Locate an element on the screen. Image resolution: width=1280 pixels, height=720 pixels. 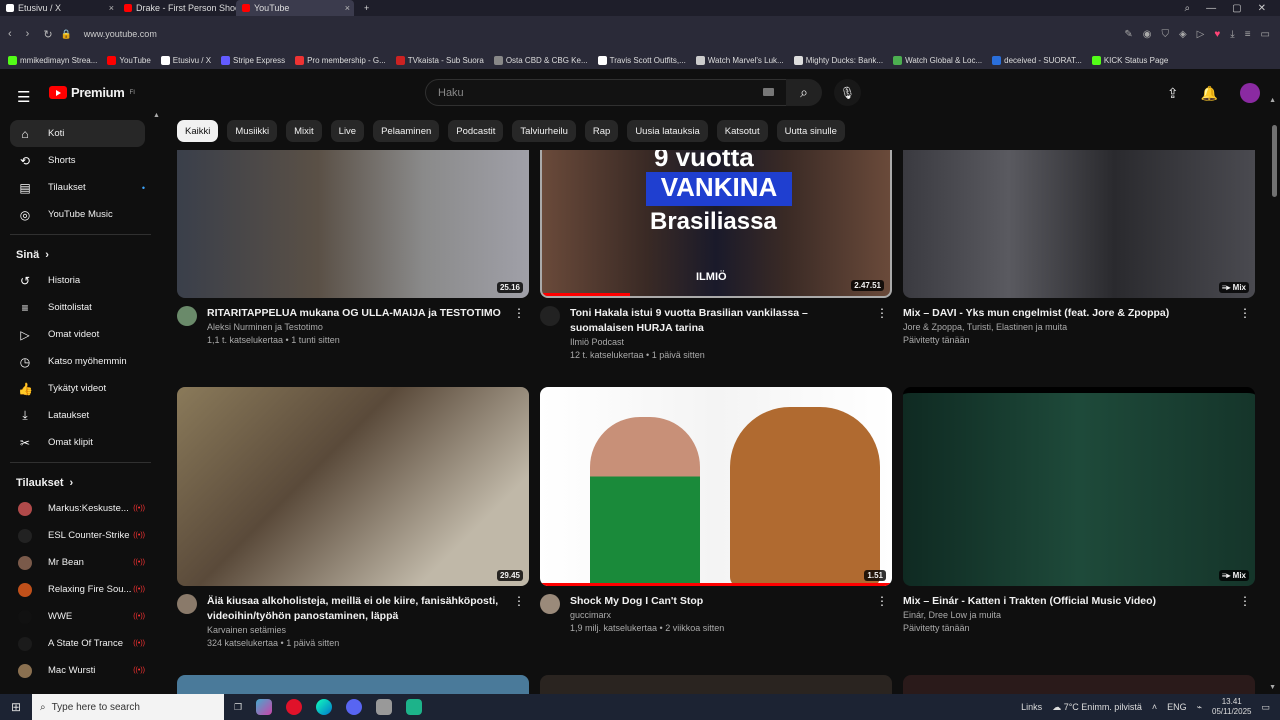
video-thumbnail: 29.45 is located at coordinates (353, 486).